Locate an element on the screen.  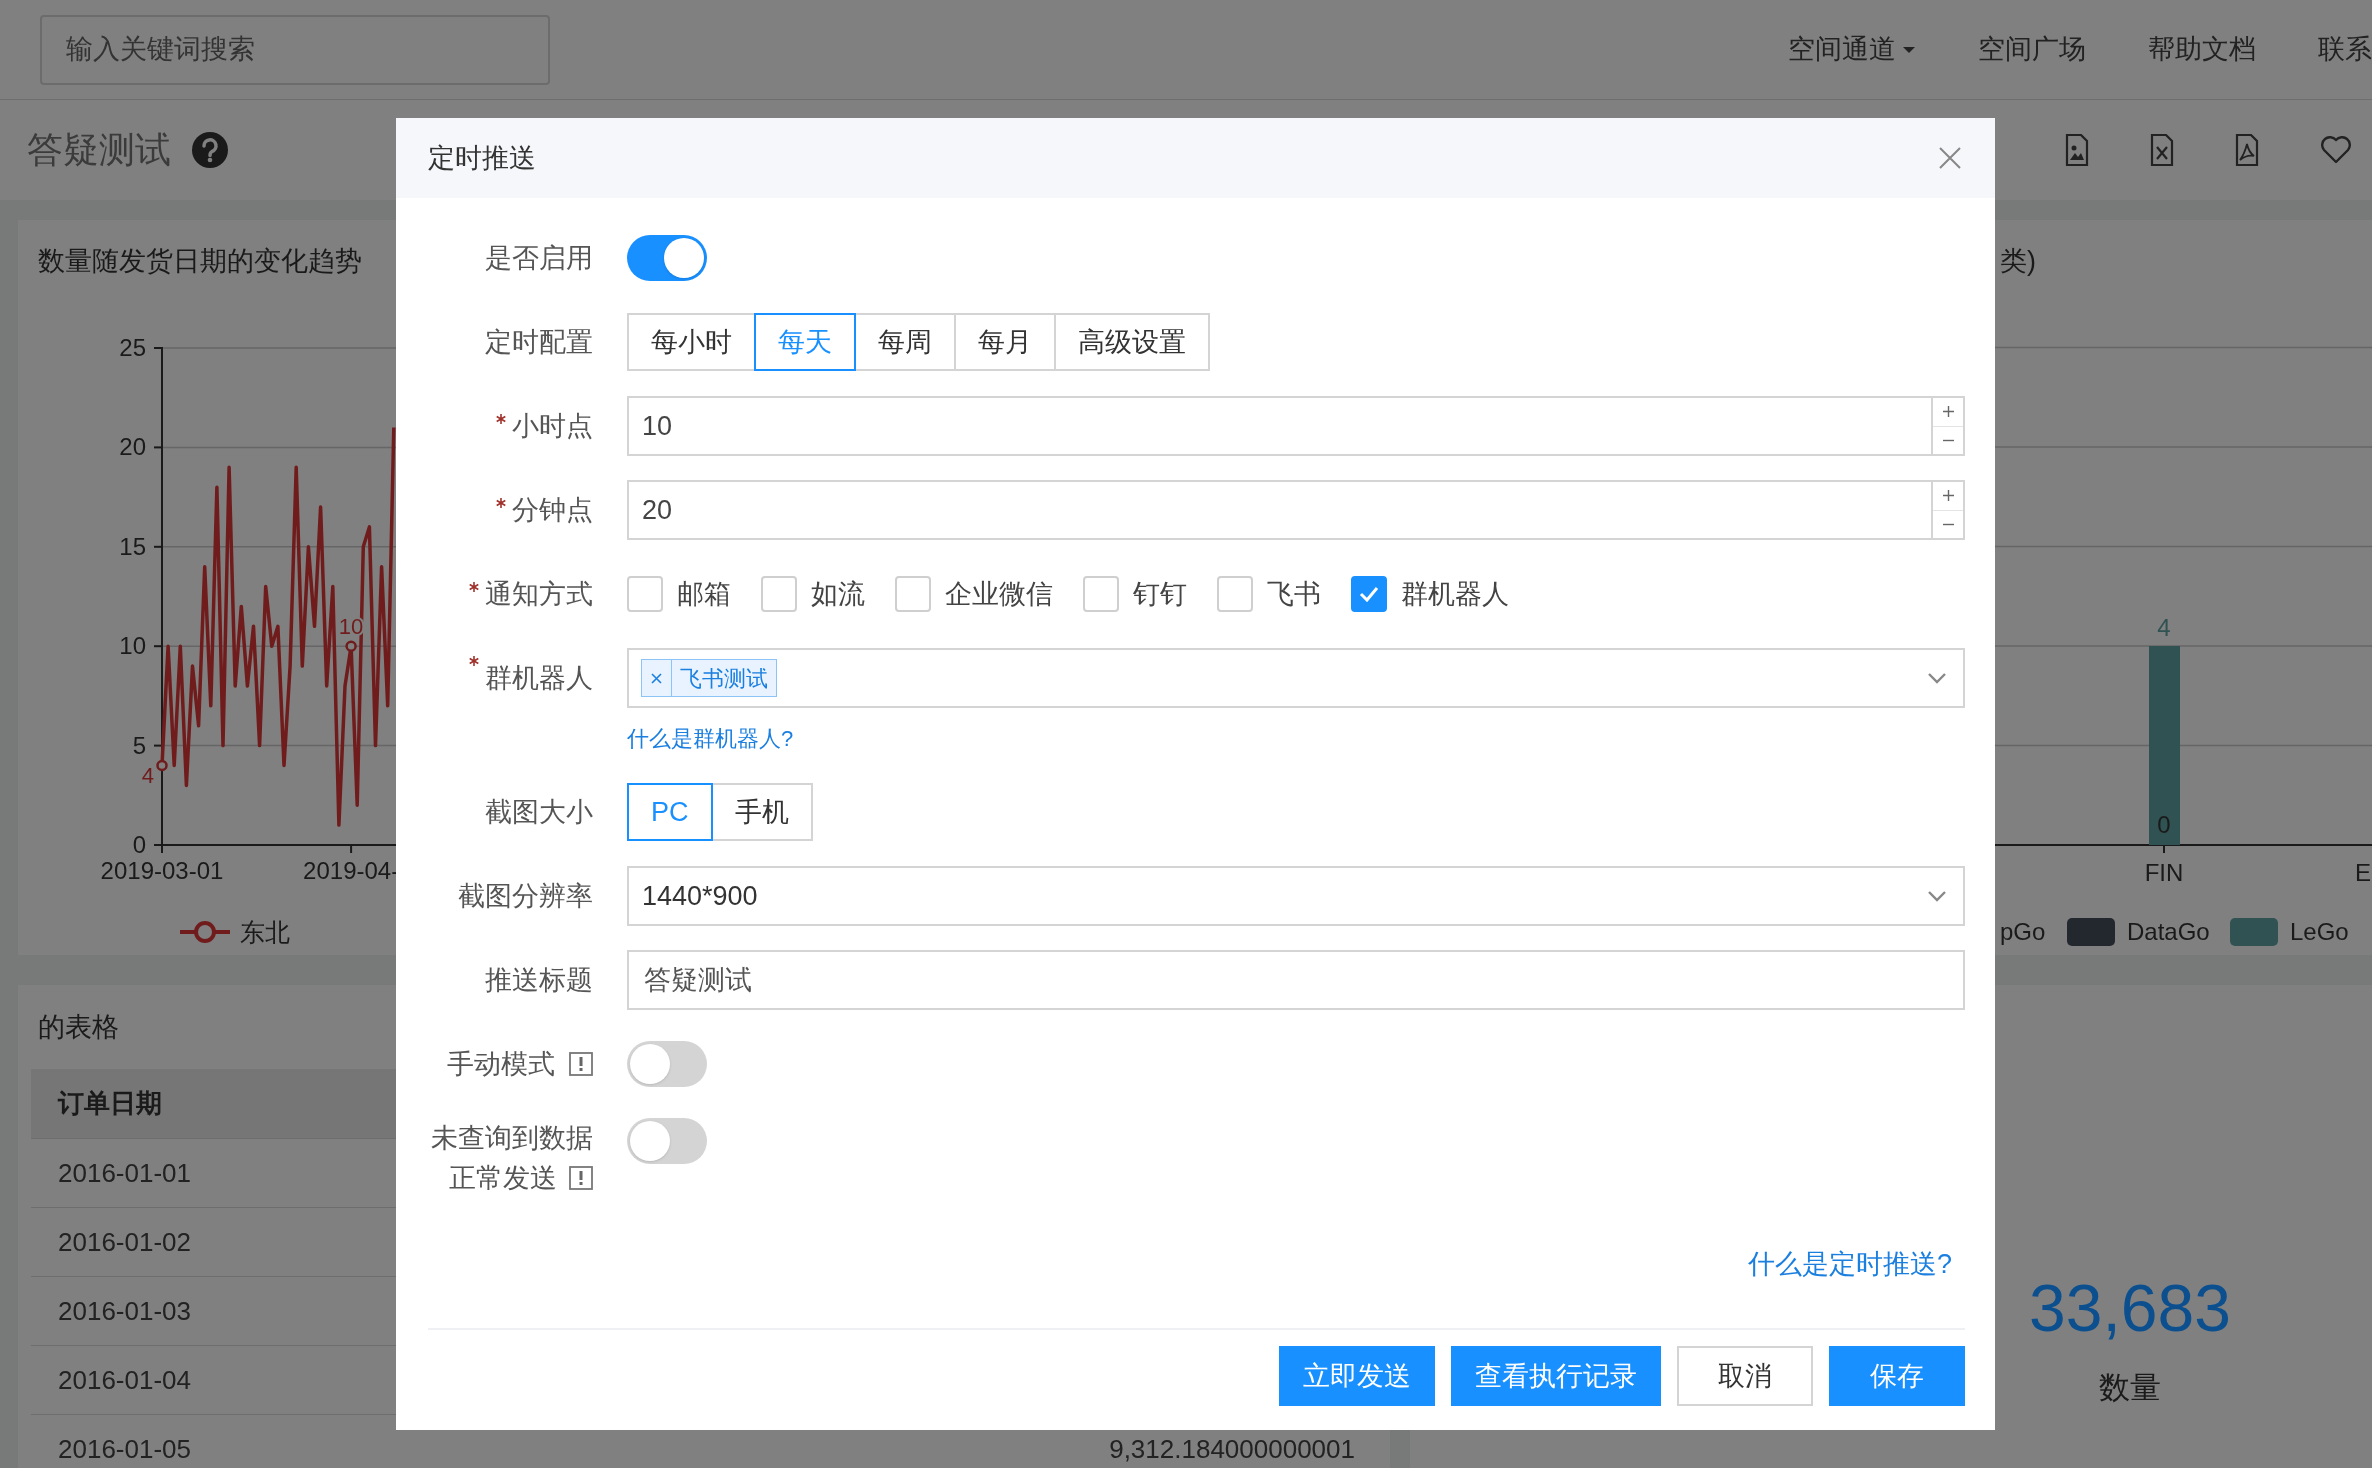
heart-icon is located at coordinates (2336, 150).